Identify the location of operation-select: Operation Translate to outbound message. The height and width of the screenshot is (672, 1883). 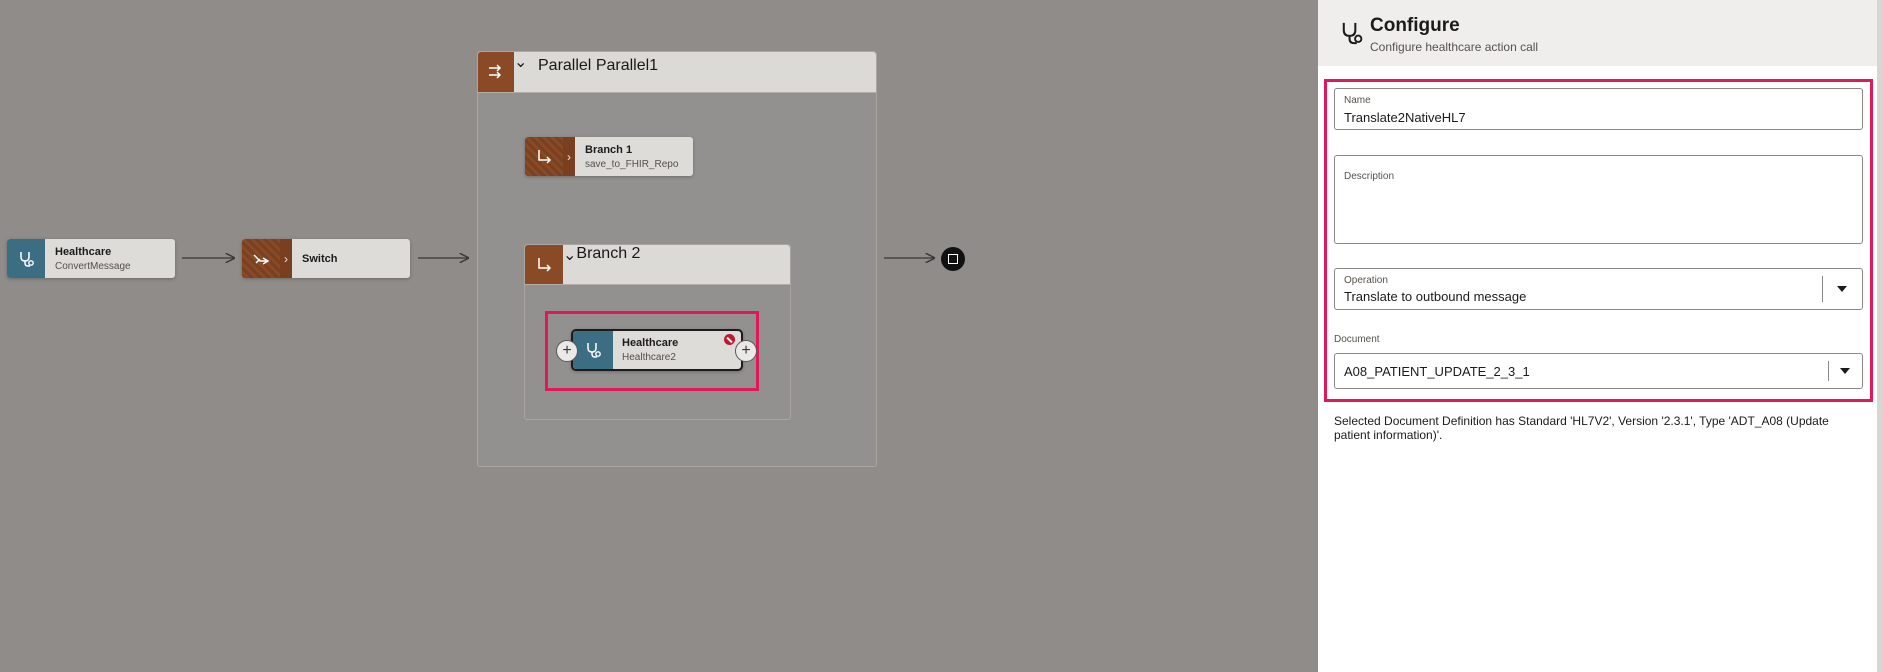
(1598, 289).